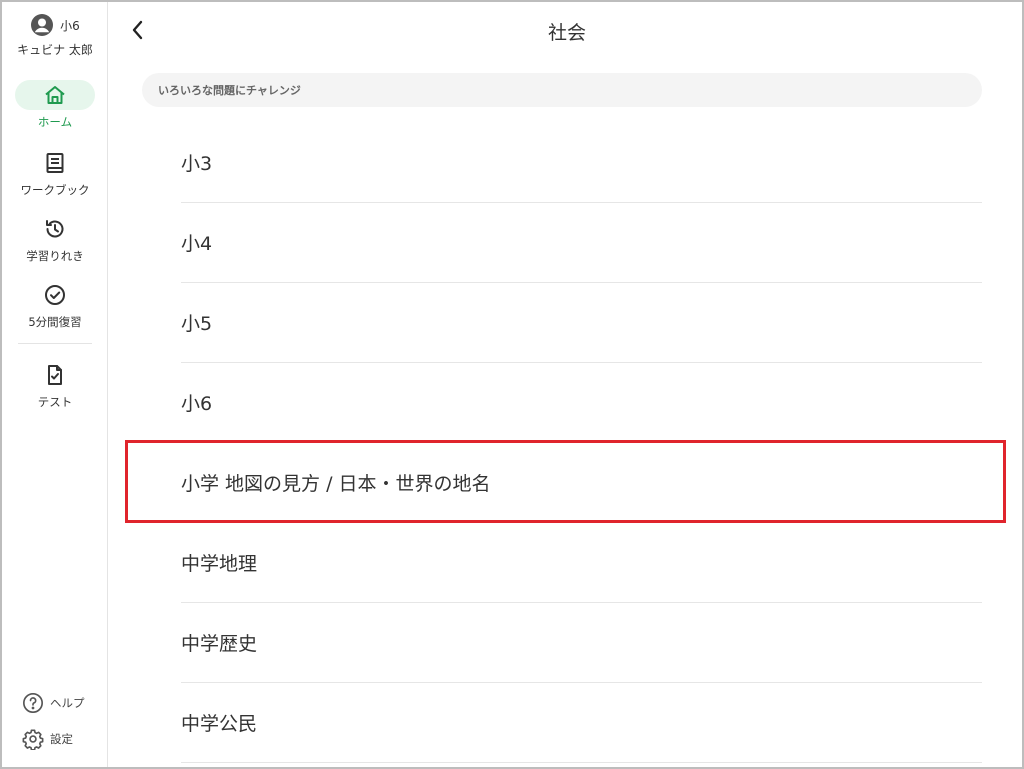  What do you see at coordinates (55, 402) in the screenshot?
I see `sidebar-item-label: テスト` at bounding box center [55, 402].